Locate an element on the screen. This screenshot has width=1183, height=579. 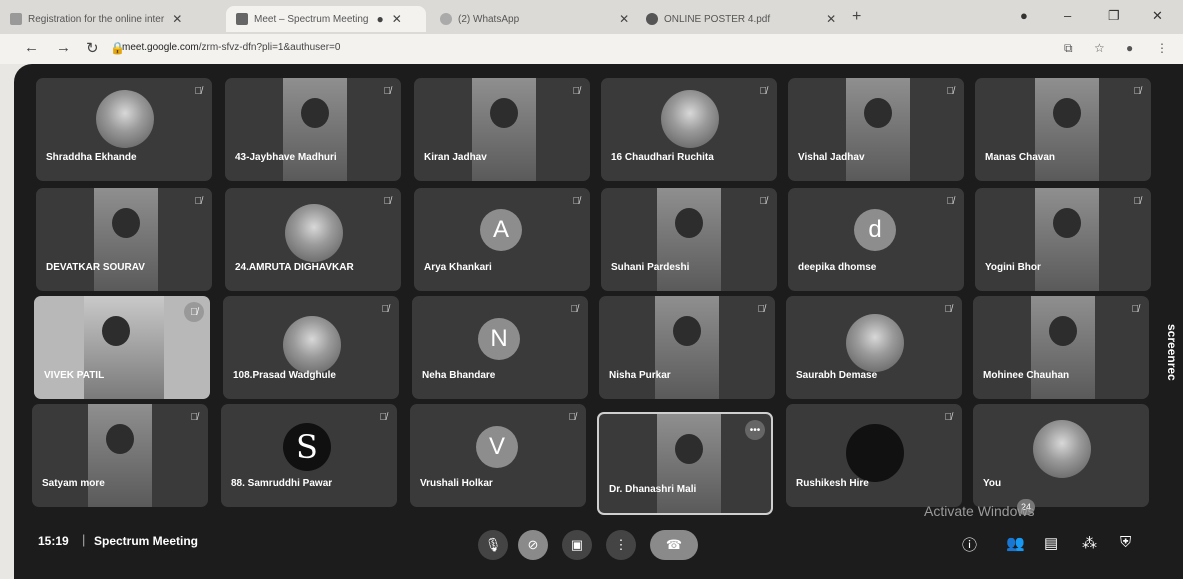
participant-name: Arya Khankari is located at coordinates (458, 267).